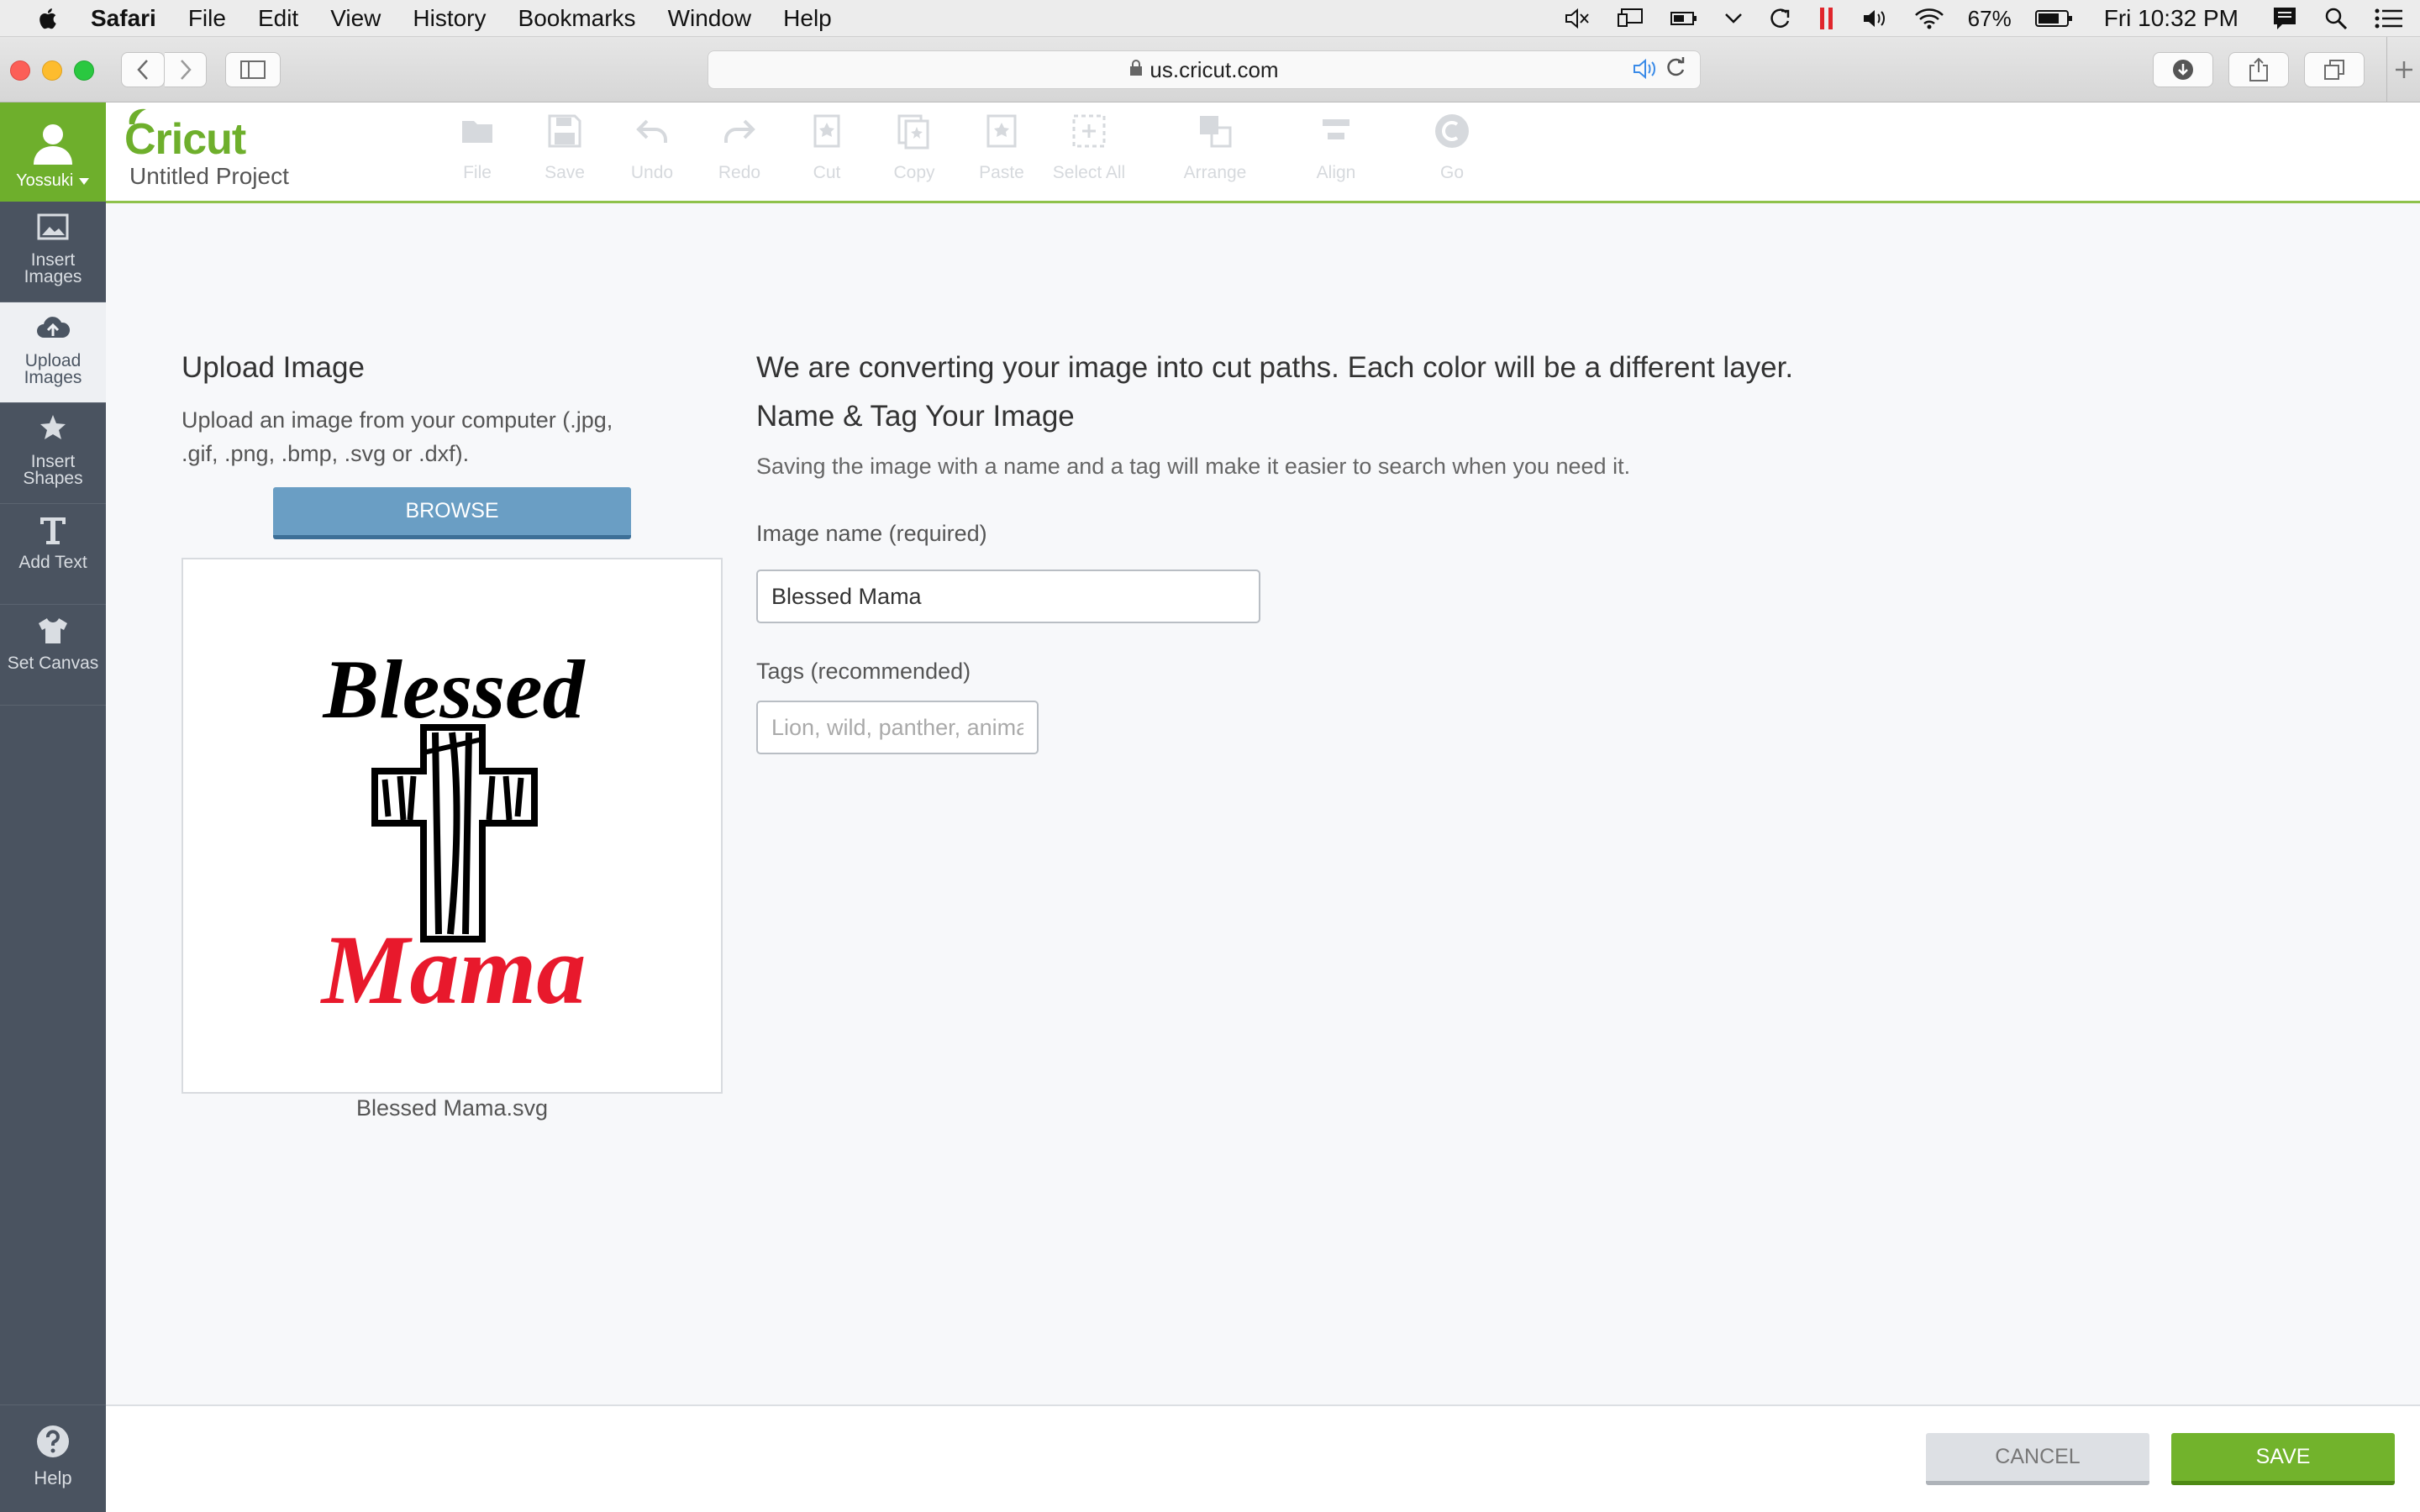 The height and width of the screenshot is (1512, 2420). I want to click on shapes-icon, so click(53, 427).